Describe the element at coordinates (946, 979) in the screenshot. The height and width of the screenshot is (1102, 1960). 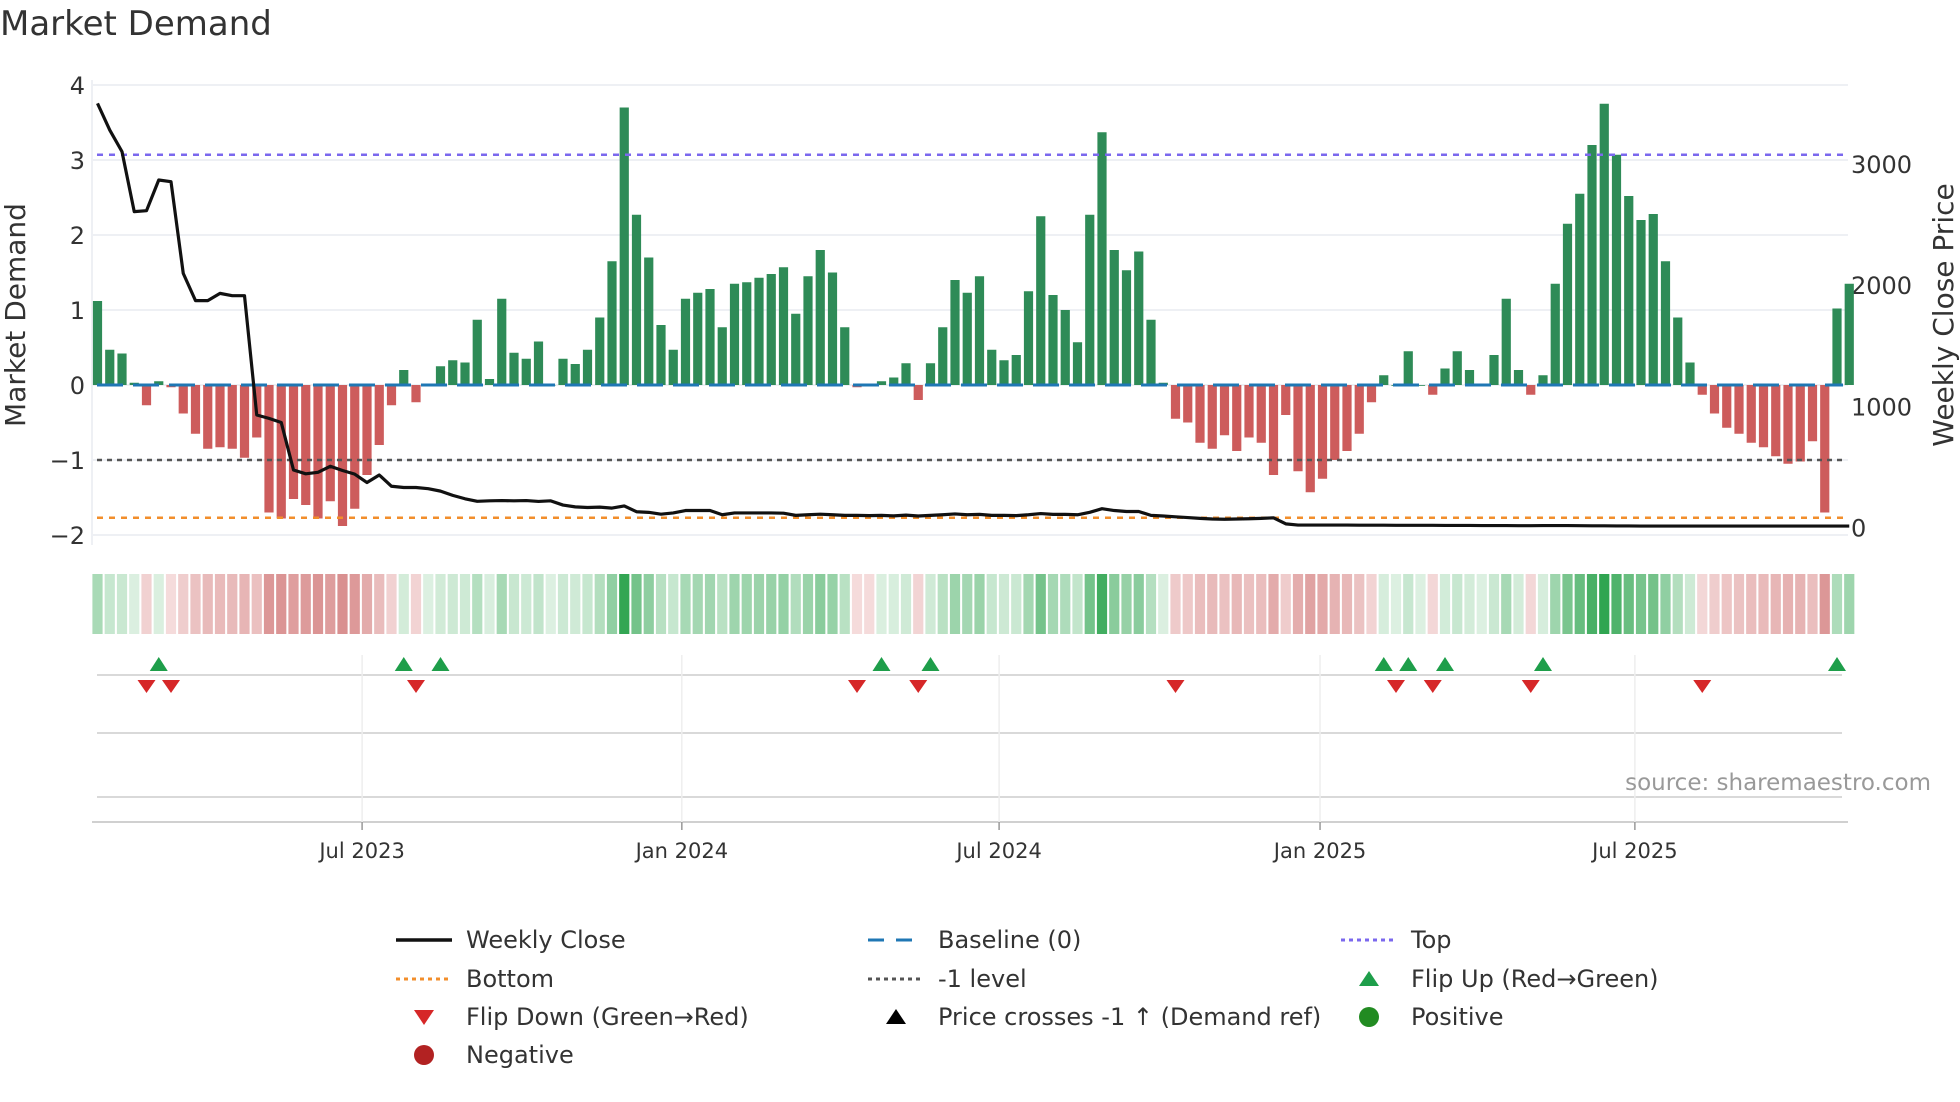
I see `legend-item: -1 level` at that location.